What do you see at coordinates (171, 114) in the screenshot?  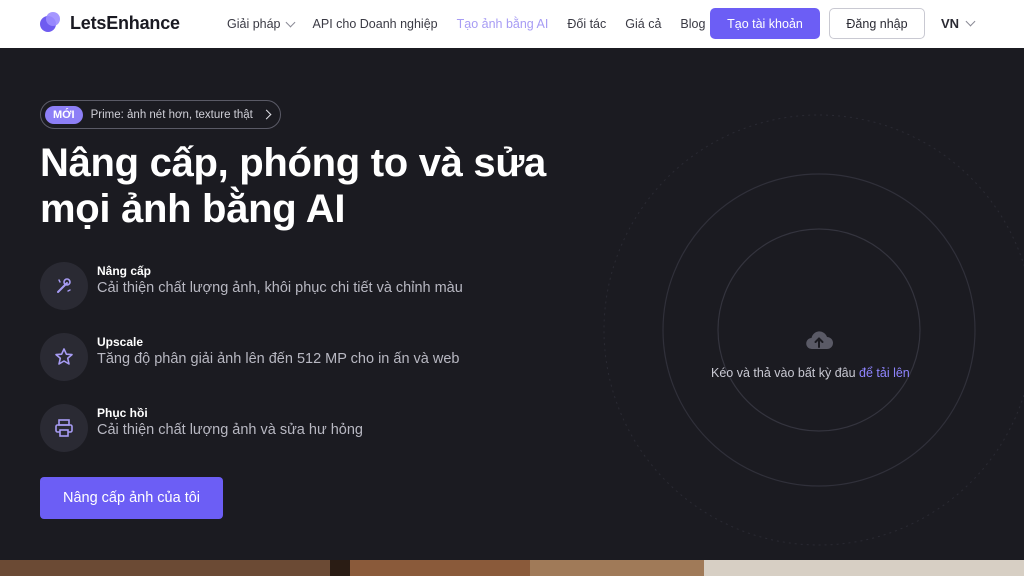 I see `announcement-text: Prime: ảnh nét hơn, texture thật` at bounding box center [171, 114].